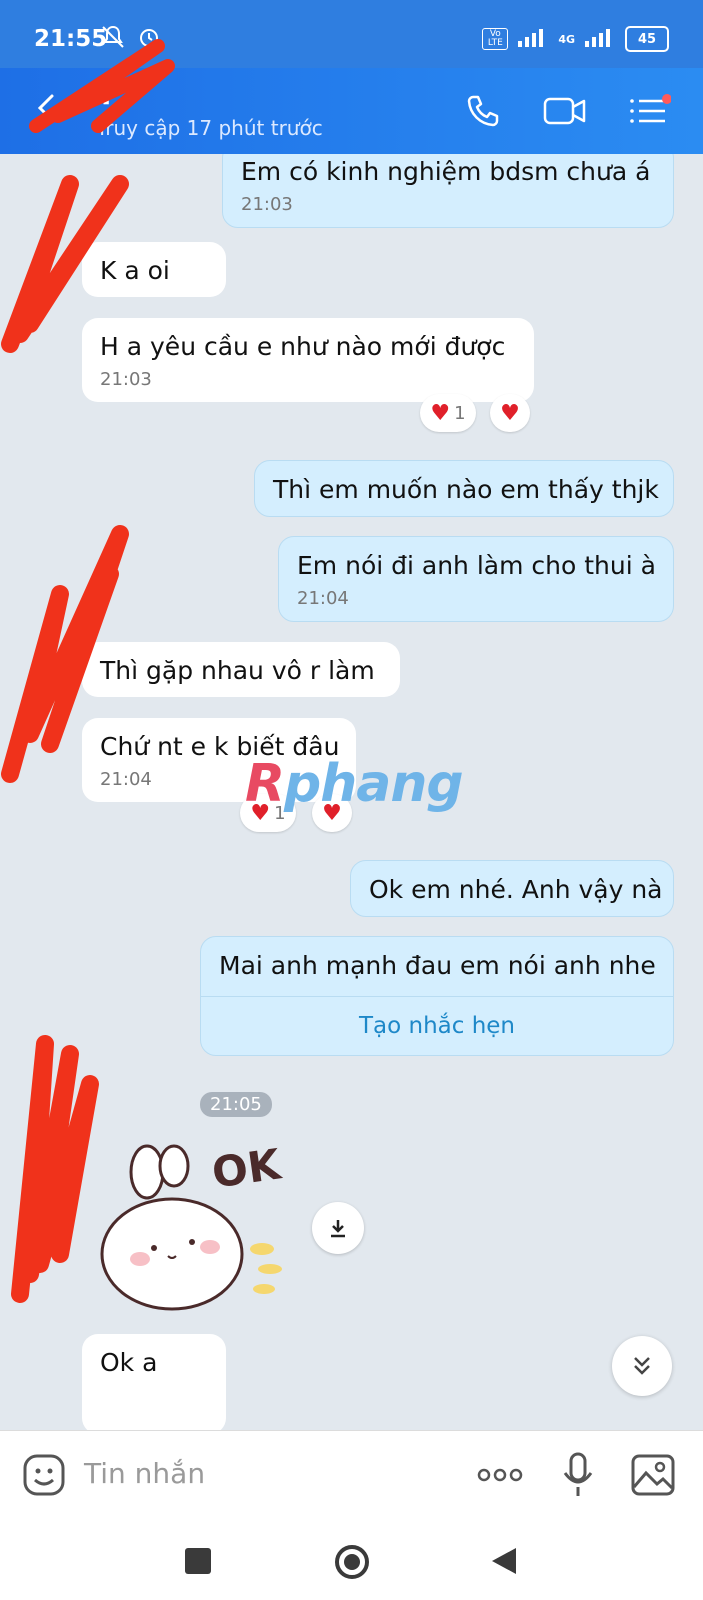  I want to click on message-text: K a oi, so click(135, 270).